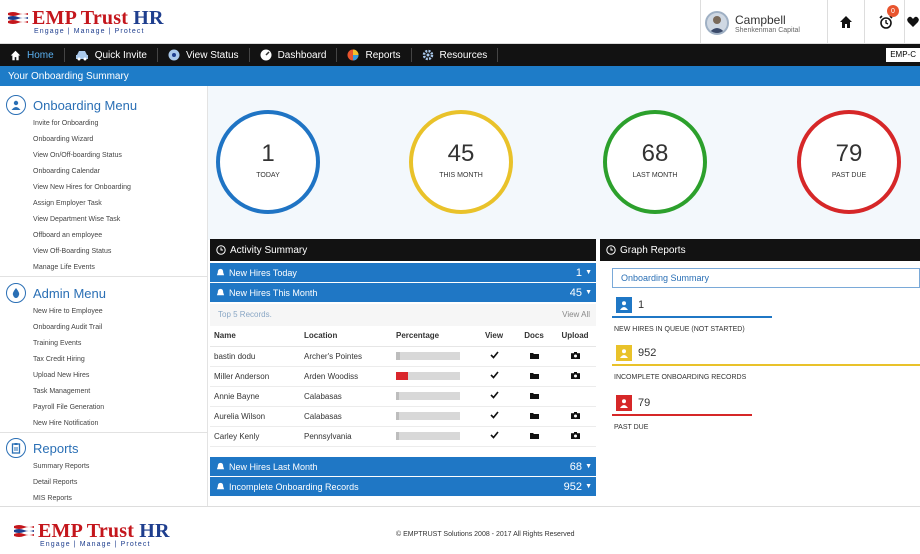 Image resolution: width=920 pixels, height=554 pixels. I want to click on incomplete-onboarding-row: Incomplete Onboarding Records 952 ▼, so click(403, 486).